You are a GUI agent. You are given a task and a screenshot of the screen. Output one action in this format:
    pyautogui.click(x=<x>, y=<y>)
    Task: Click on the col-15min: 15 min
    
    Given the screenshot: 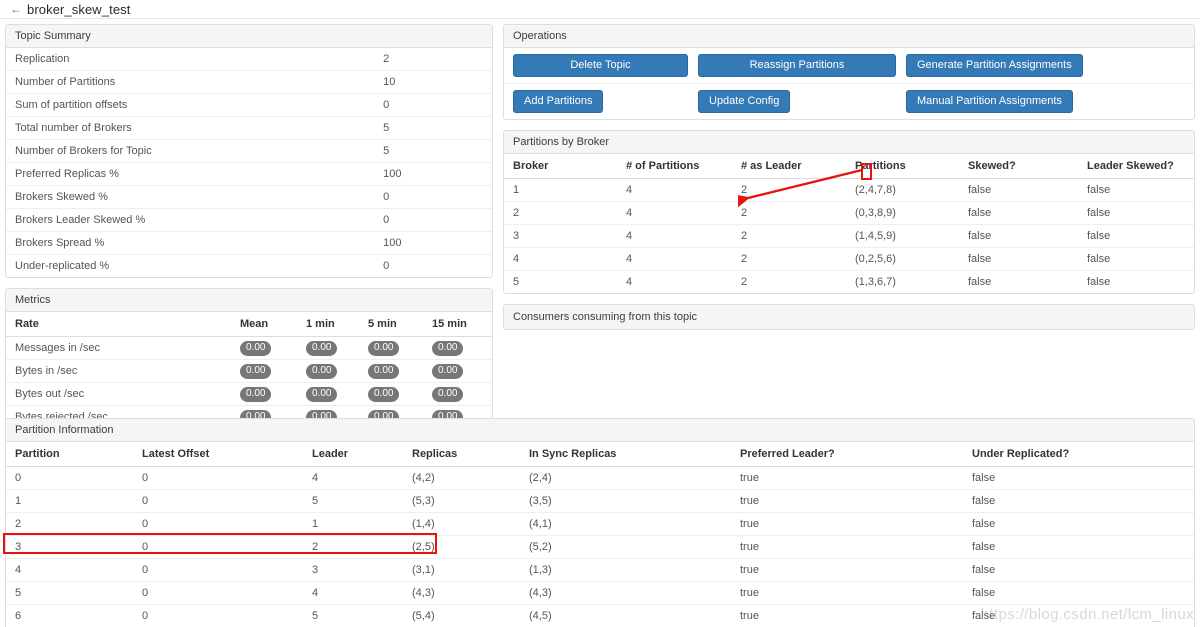 What is the action you would take?
    pyautogui.click(x=457, y=324)
    